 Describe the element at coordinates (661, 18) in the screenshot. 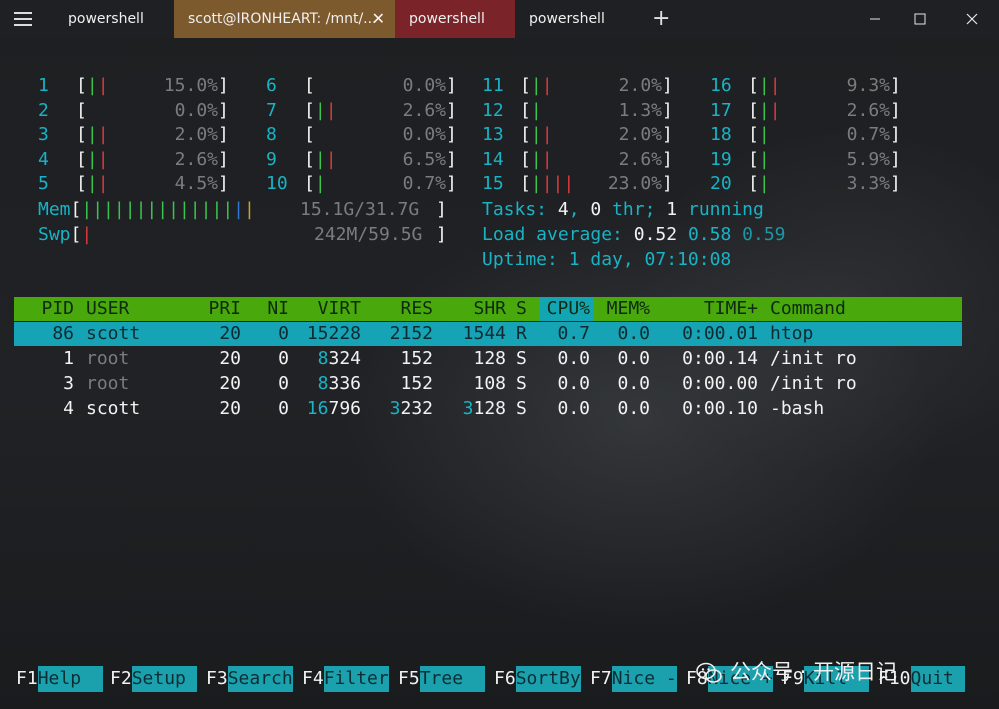

I see `new-tab-button: +` at that location.